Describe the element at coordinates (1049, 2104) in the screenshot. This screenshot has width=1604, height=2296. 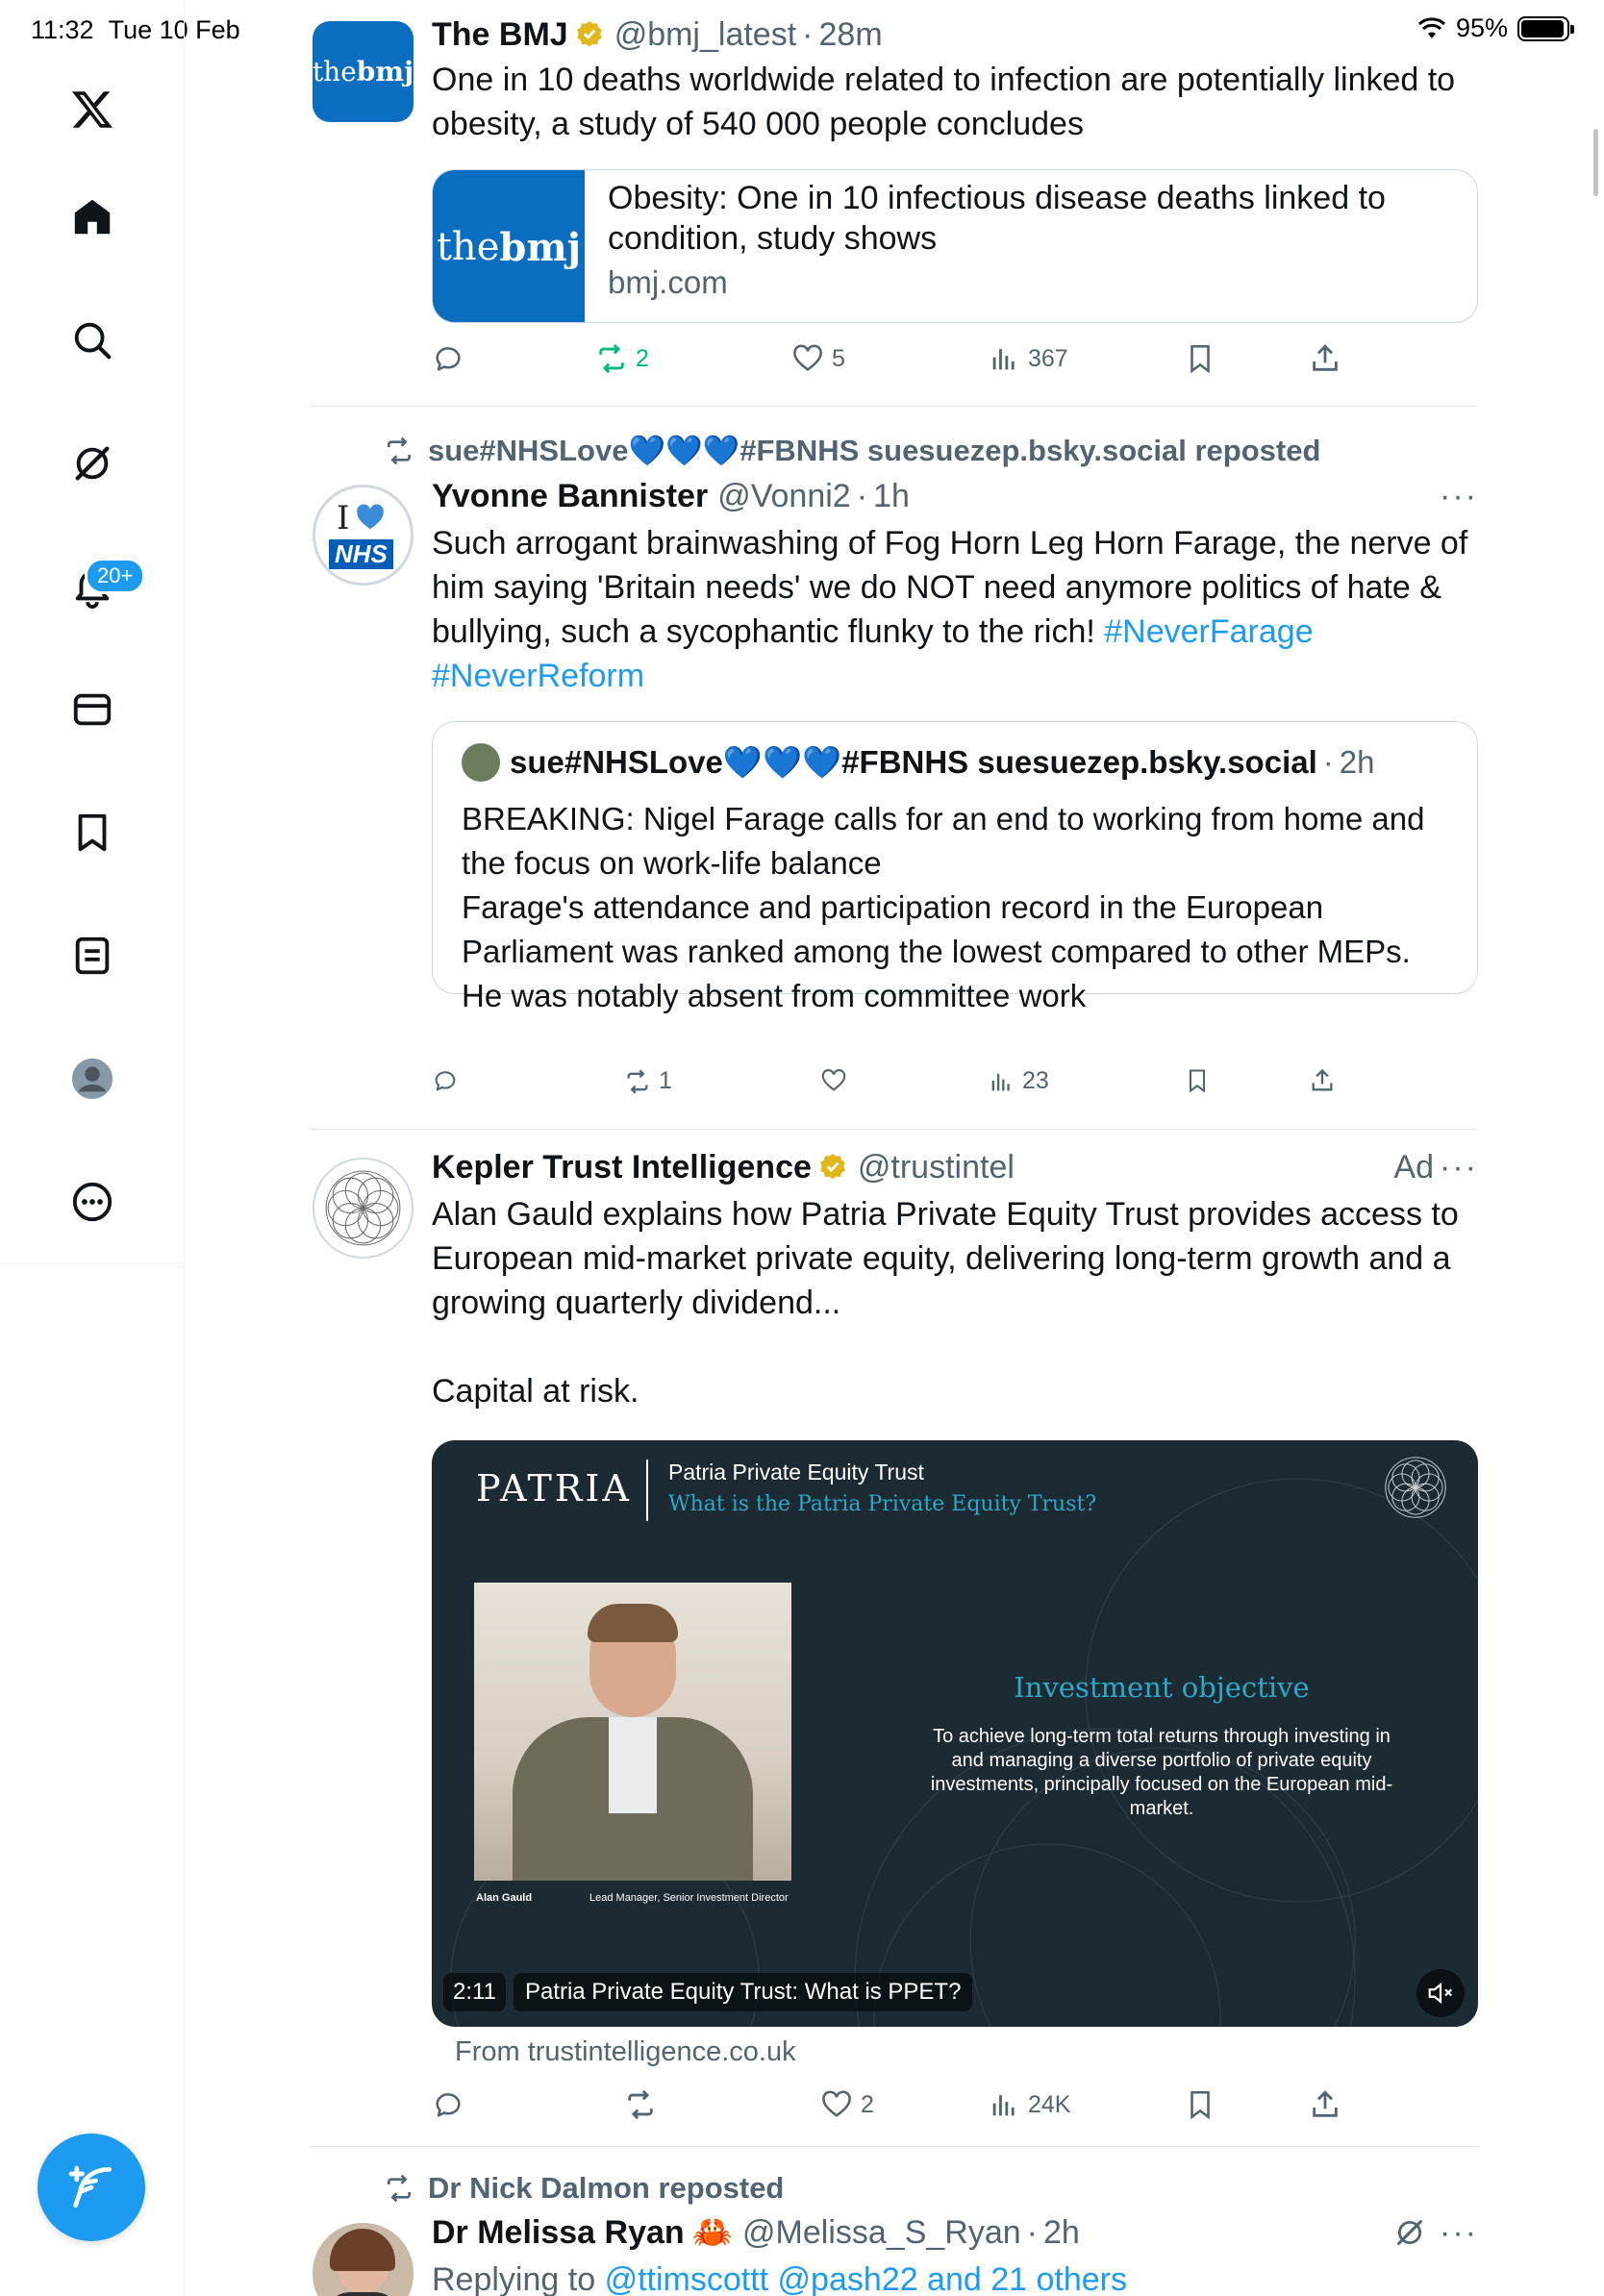
I see `views-count: 24K` at that location.